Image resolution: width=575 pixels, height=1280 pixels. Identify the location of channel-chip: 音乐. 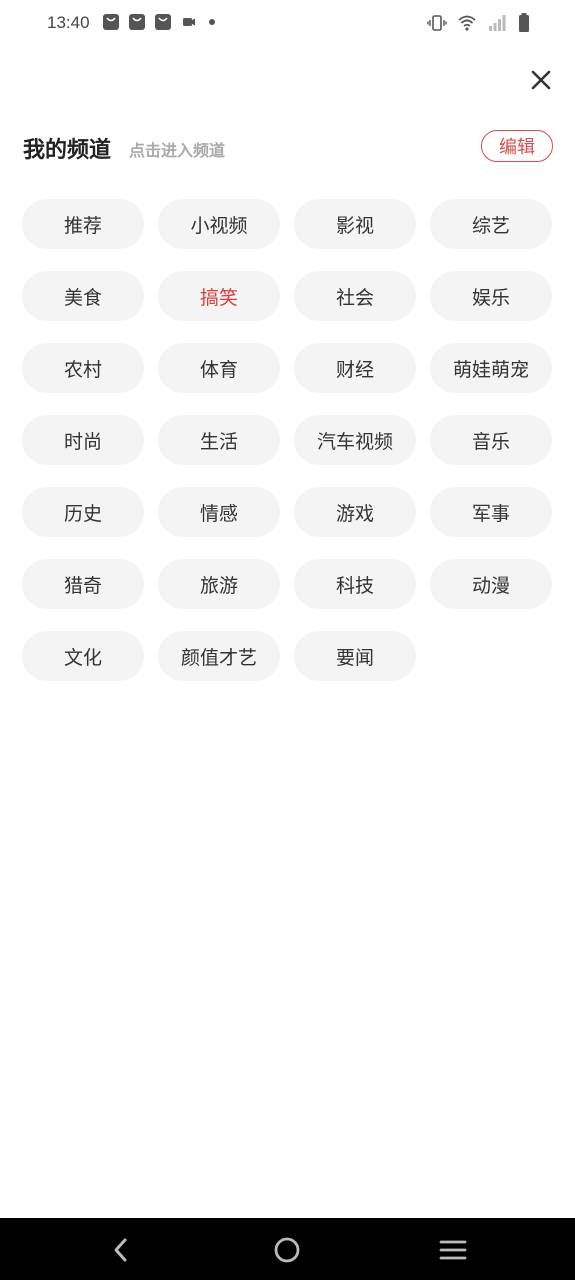
(491, 440).